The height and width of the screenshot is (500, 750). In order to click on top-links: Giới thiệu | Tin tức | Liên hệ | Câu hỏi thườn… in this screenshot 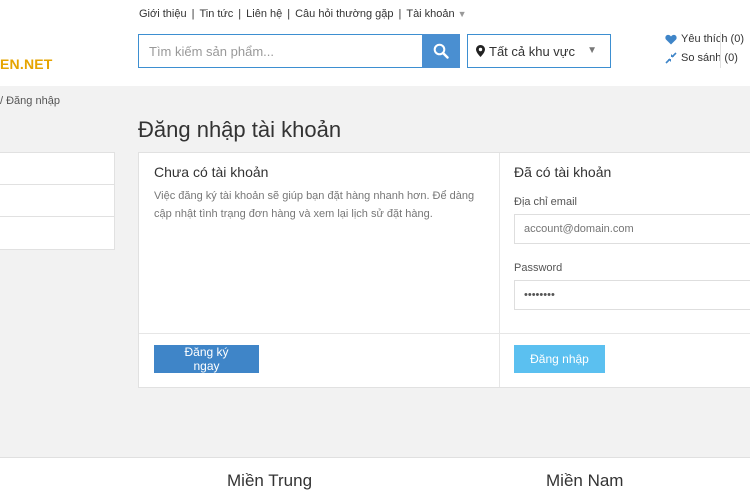, I will do `click(303, 14)`.